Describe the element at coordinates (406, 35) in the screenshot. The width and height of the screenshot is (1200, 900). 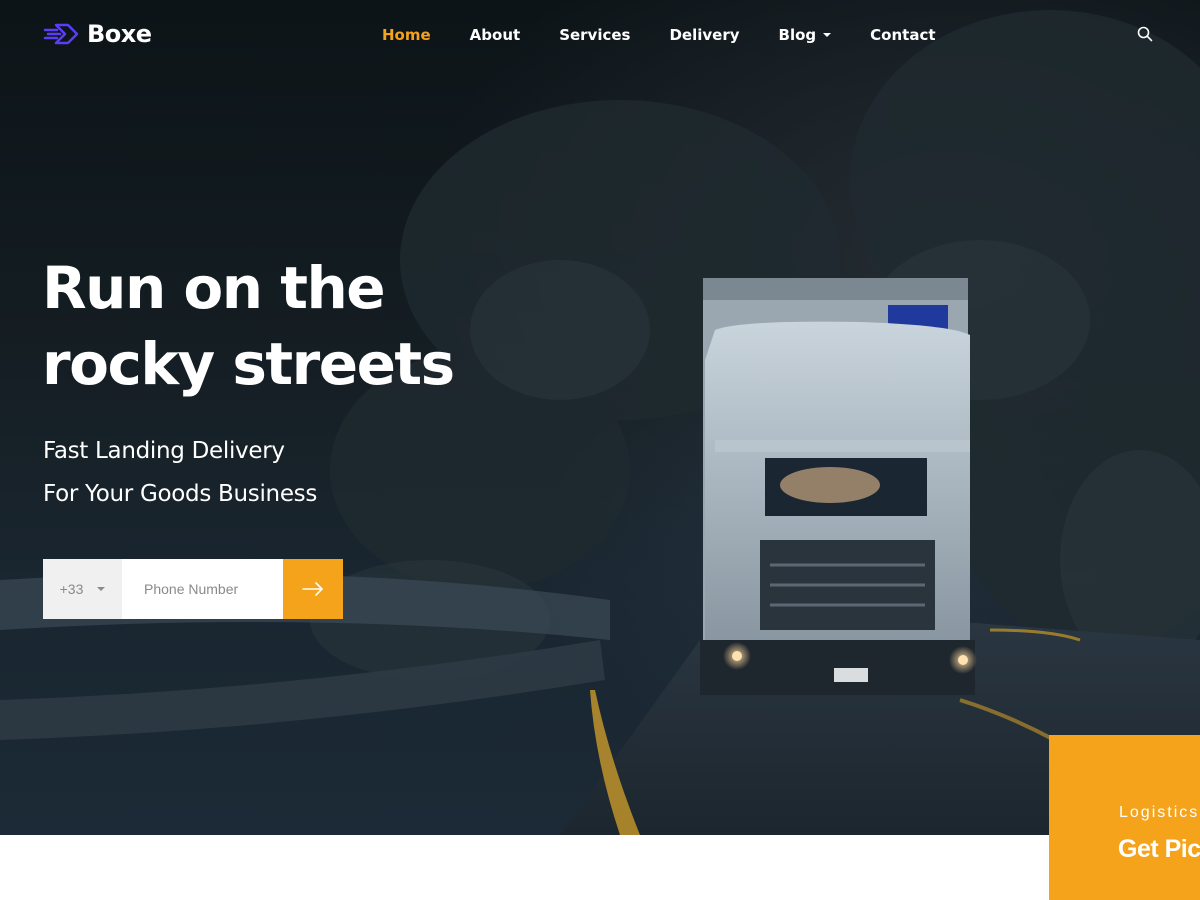
I see `nav-item-home: Home` at that location.